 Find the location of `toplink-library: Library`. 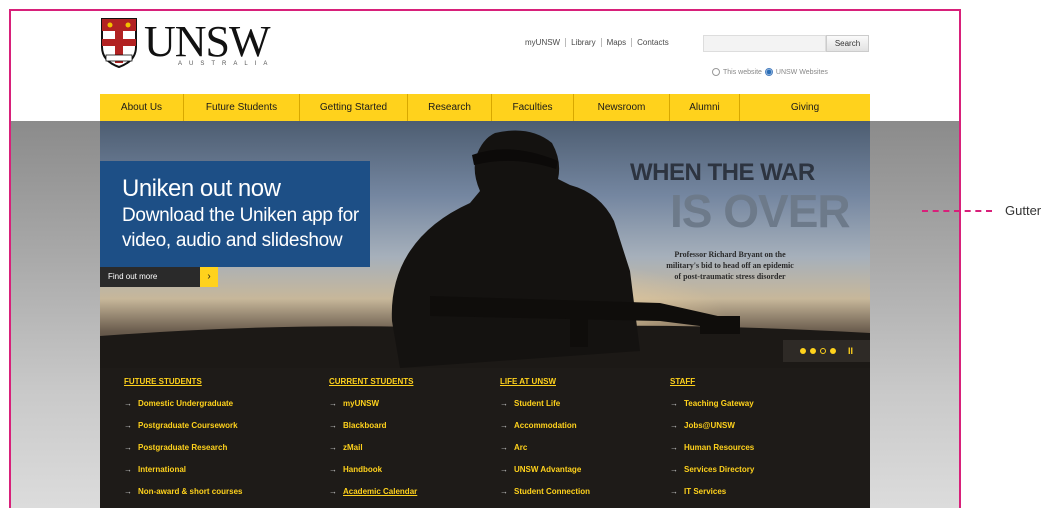

toplink-library: Library is located at coordinates (584, 42).